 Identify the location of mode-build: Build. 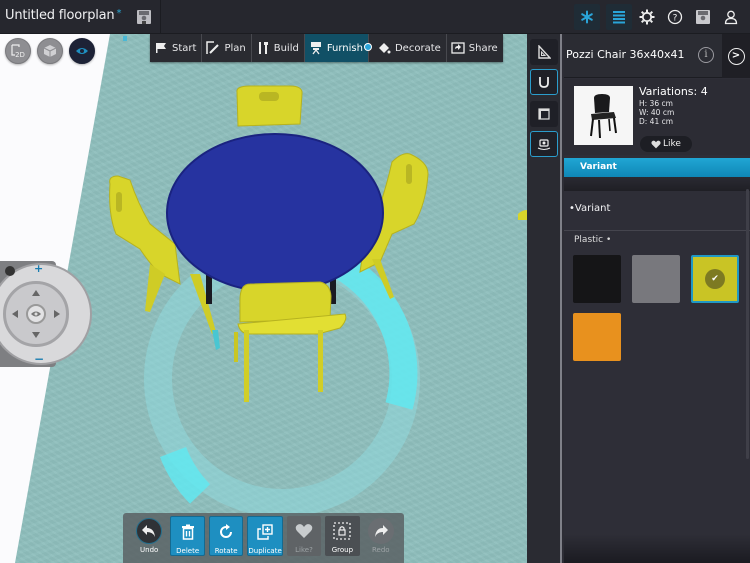
(278, 48).